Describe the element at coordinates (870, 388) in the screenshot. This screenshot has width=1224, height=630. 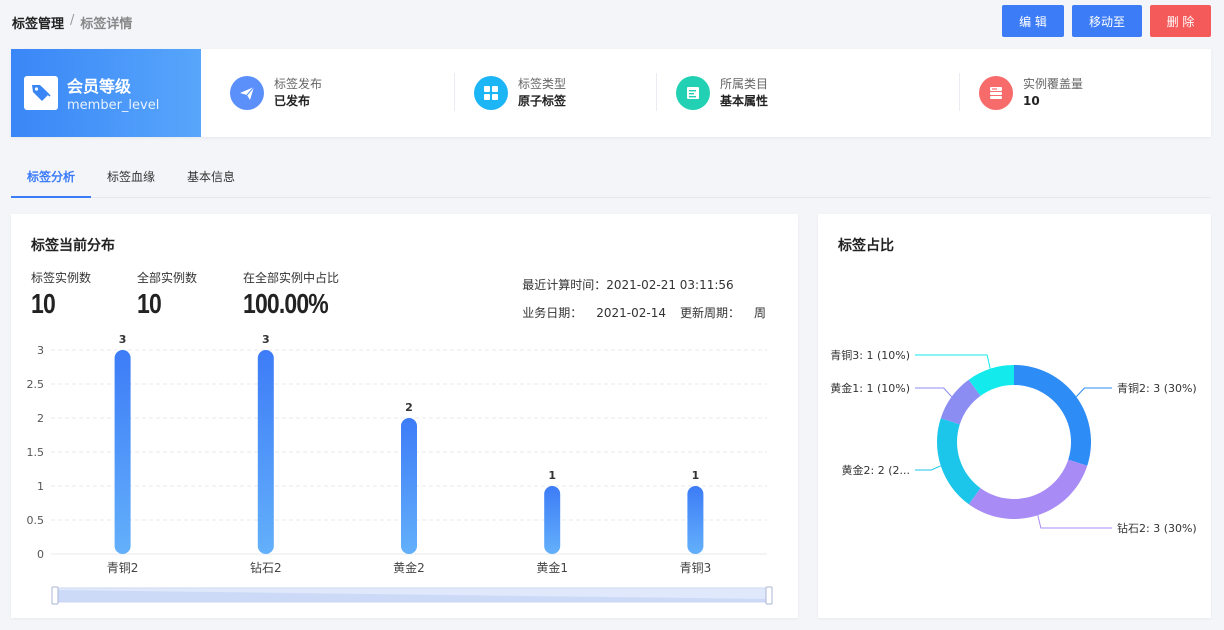
I see `slice-label: 黄金1: 1 (10%)` at that location.